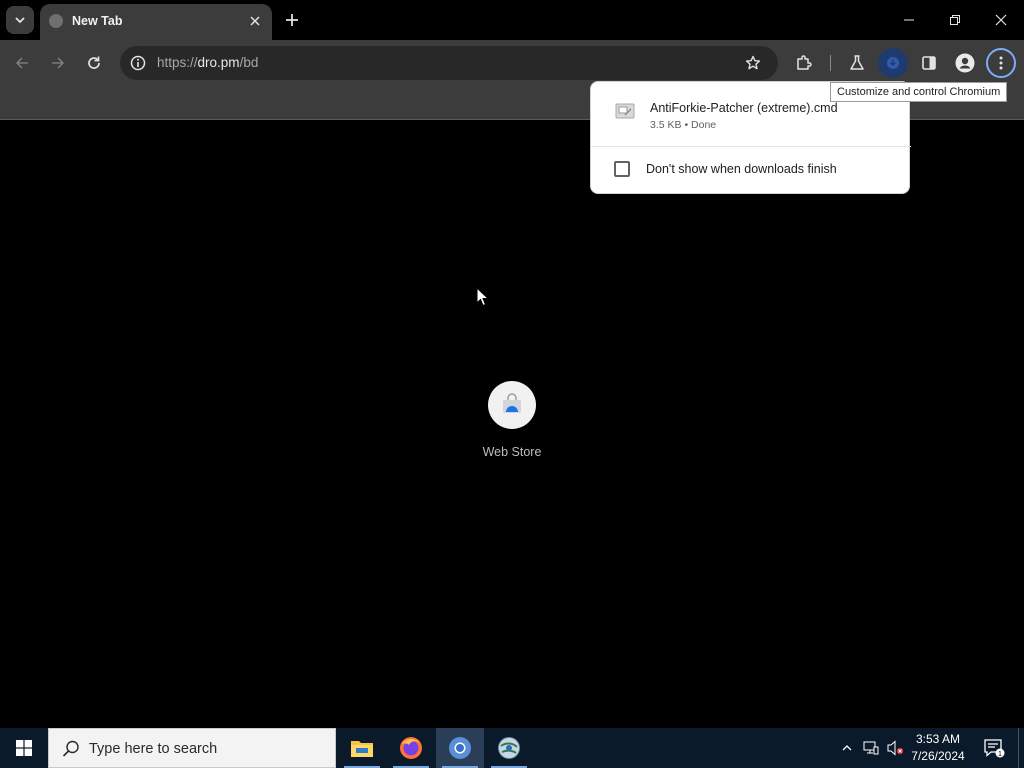 The width and height of the screenshot is (1024, 768). I want to click on volume-tray-button, so click(895, 748).